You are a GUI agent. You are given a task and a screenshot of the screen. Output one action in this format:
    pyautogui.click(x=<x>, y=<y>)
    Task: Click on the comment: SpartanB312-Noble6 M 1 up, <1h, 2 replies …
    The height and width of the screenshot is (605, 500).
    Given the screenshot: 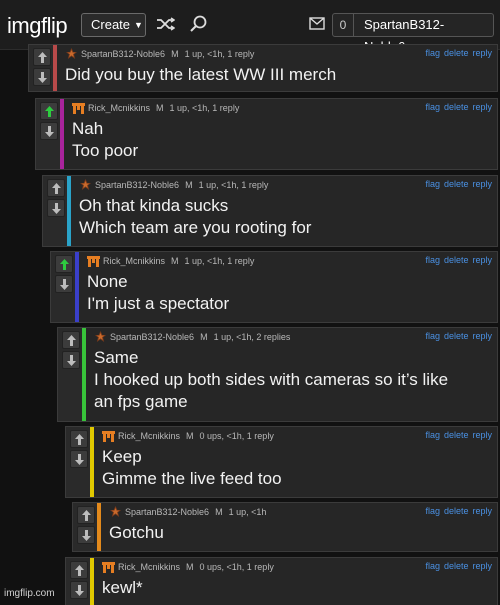 What is the action you would take?
    pyautogui.click(x=277, y=374)
    